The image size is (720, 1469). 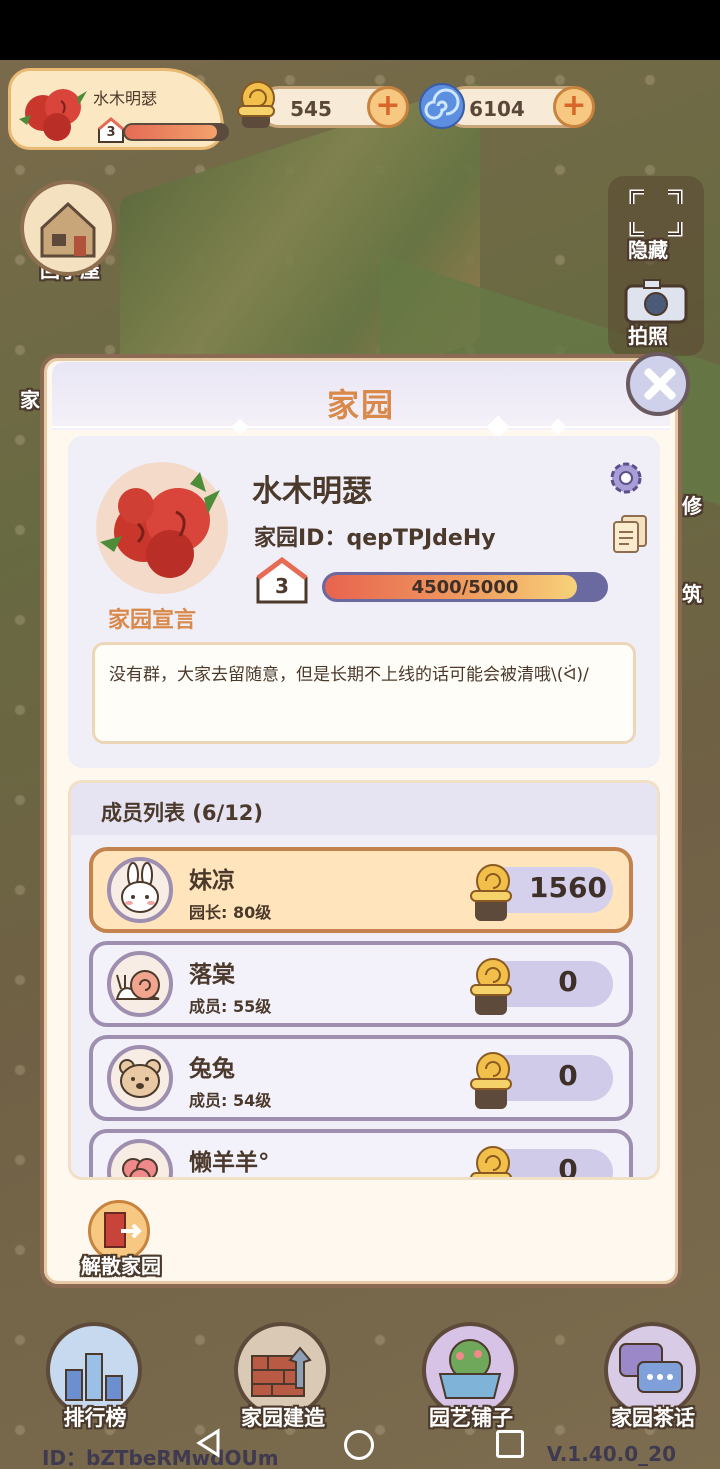 What do you see at coordinates (648, 248) in the screenshot?
I see `hide-ui-button: 隐藏` at bounding box center [648, 248].